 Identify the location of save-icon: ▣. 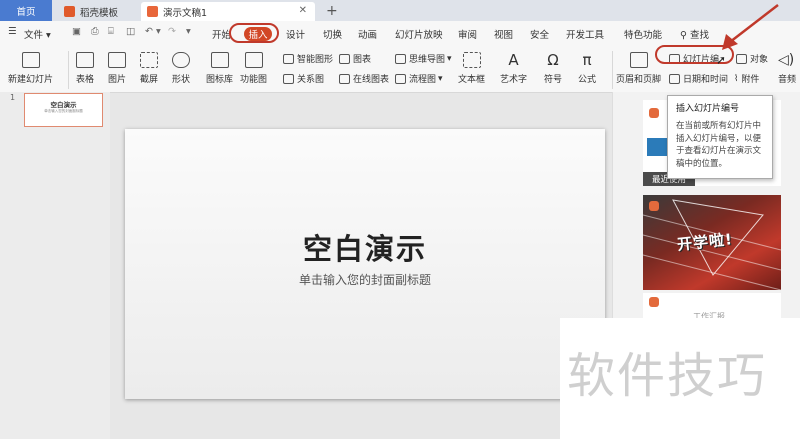
(76, 31).